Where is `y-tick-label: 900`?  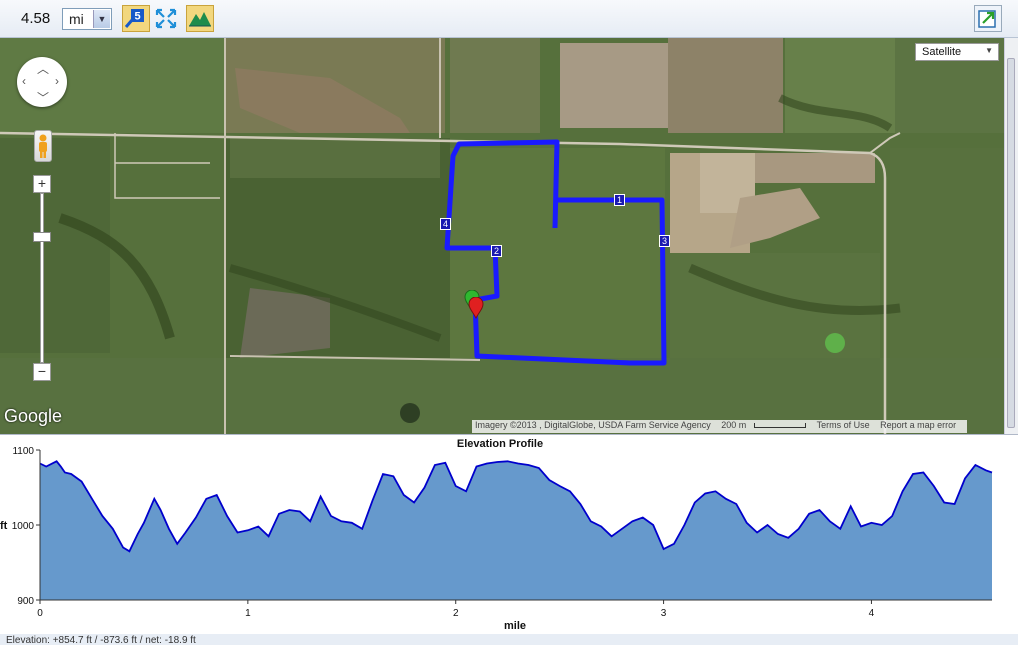 y-tick-label: 900 is located at coordinates (25, 601).